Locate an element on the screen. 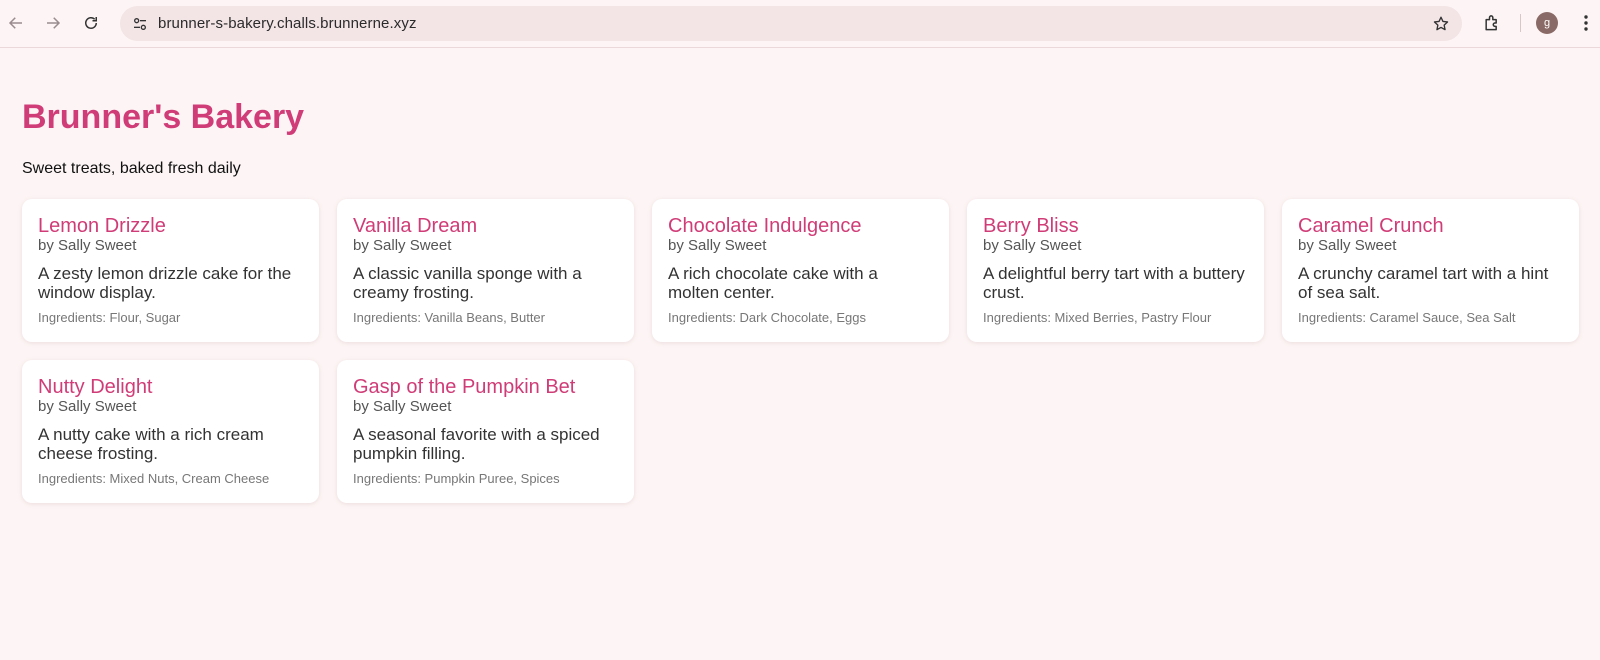  bookmark-star-icon is located at coordinates (1441, 24).